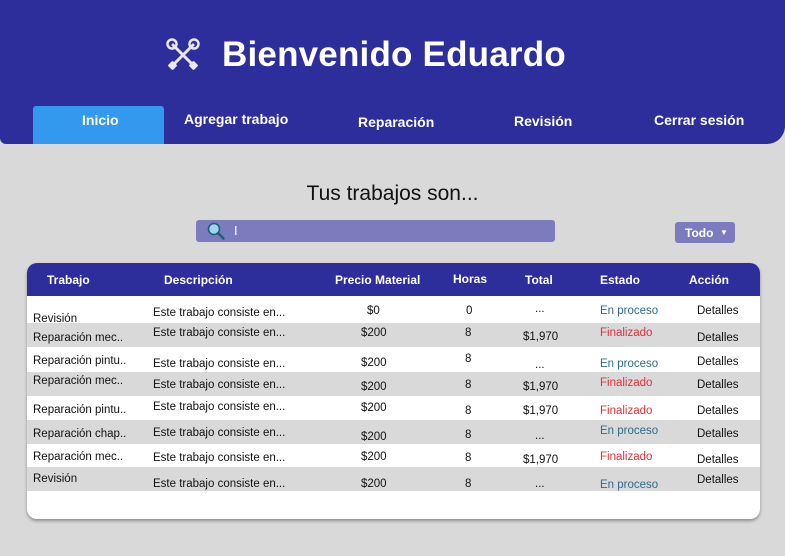 The height and width of the screenshot is (556, 785). I want to click on col-trabajo: Trabajo, so click(68, 280).